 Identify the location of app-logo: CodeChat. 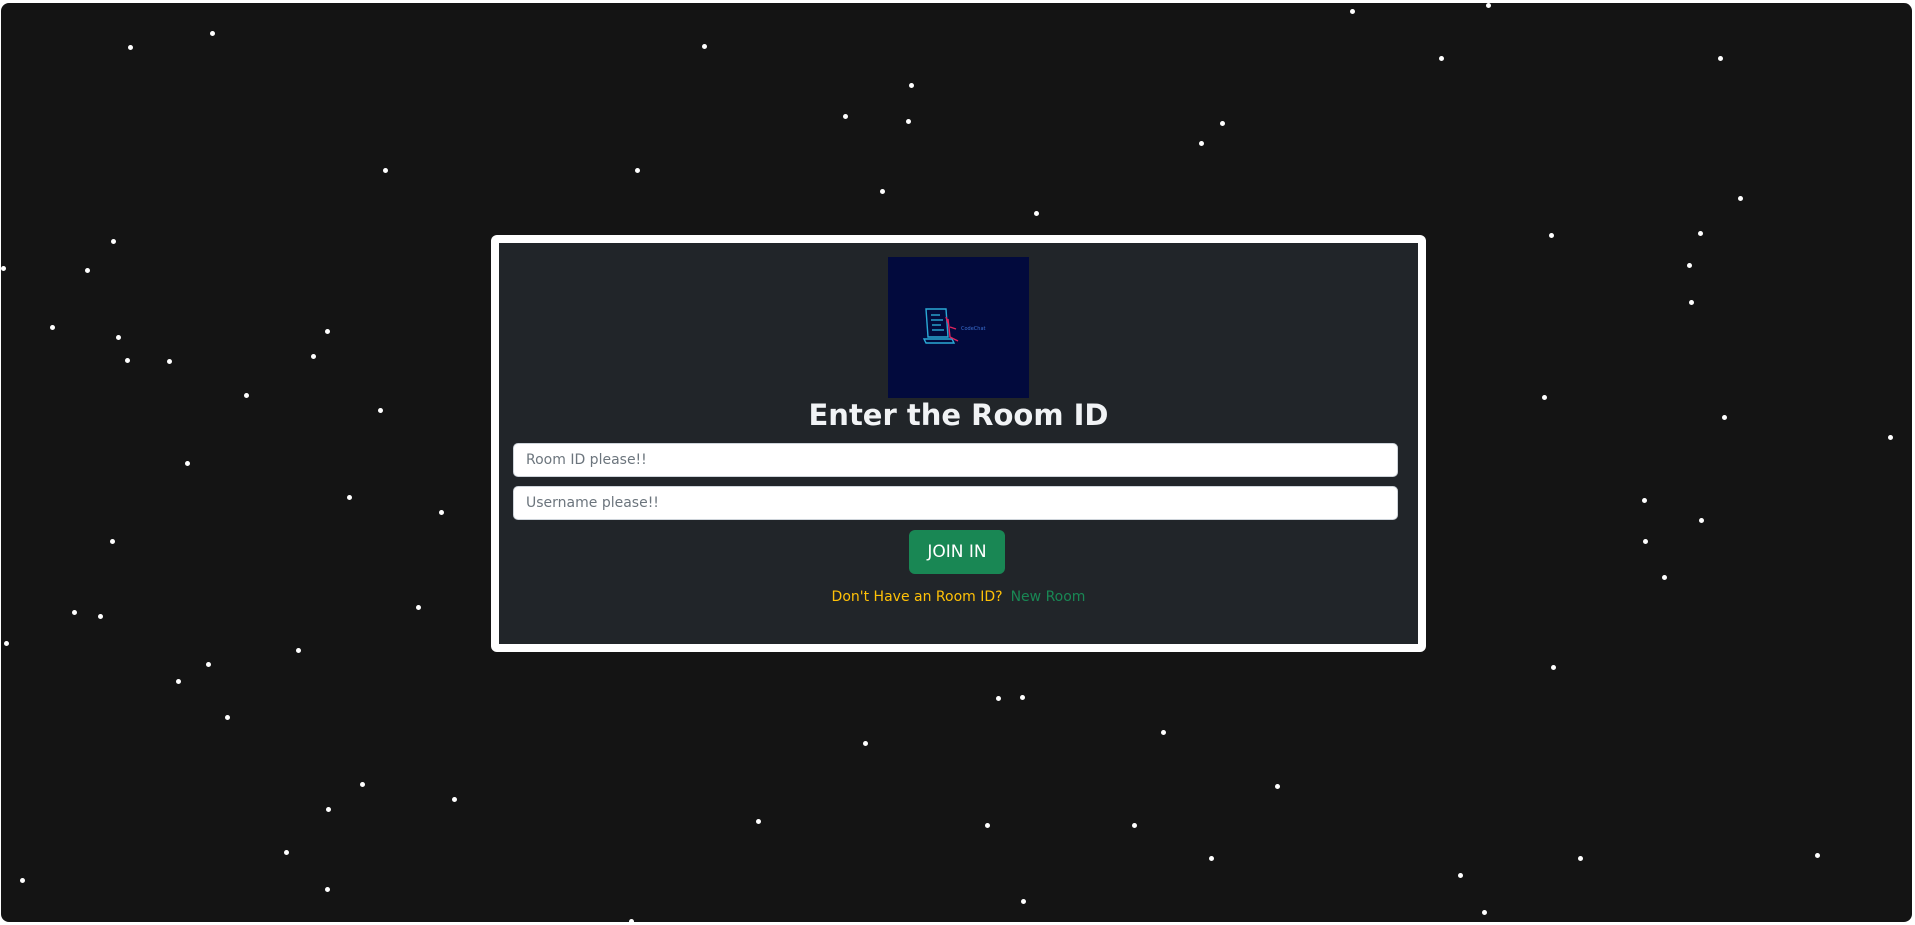
(958, 327).